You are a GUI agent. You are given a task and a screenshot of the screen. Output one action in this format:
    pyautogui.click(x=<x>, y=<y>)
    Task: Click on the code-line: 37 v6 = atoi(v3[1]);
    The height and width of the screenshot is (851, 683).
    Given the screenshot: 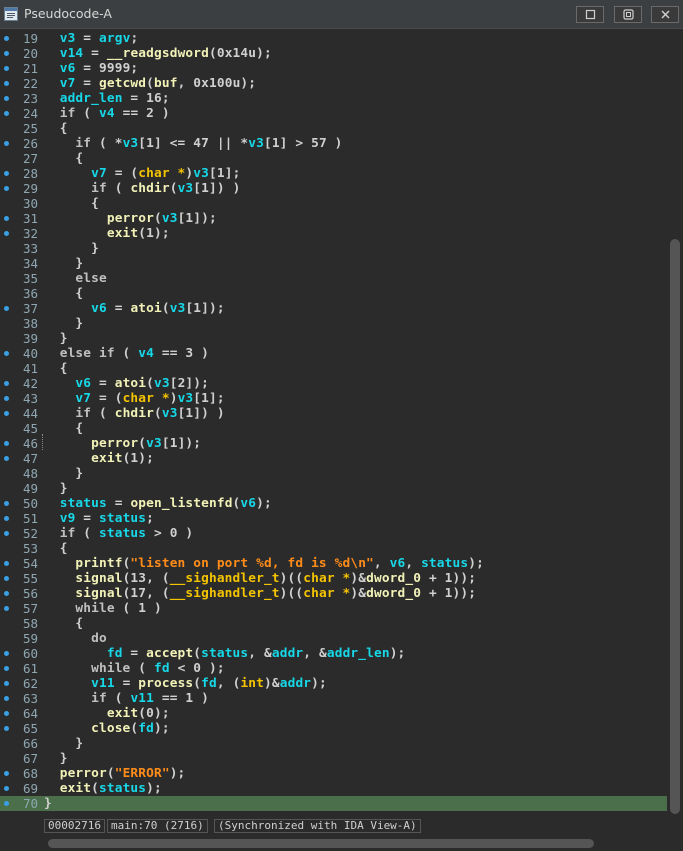 What is the action you would take?
    pyautogui.click(x=341, y=308)
    